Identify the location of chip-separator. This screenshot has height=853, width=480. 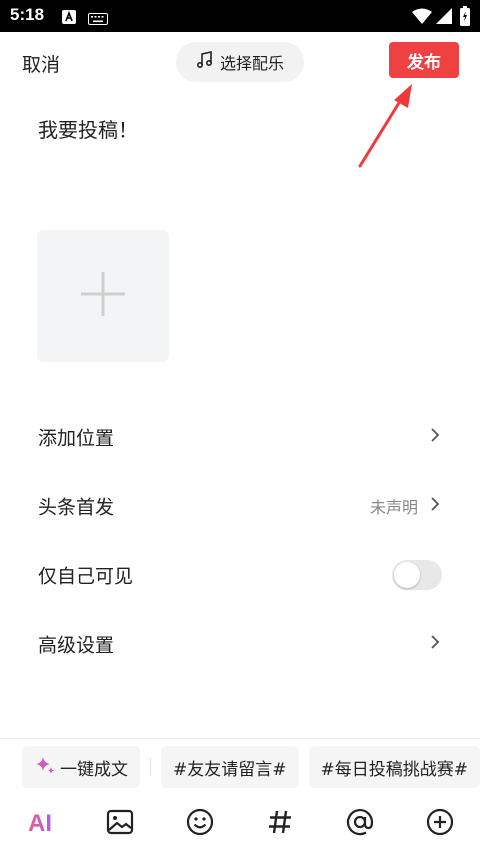
(150, 767).